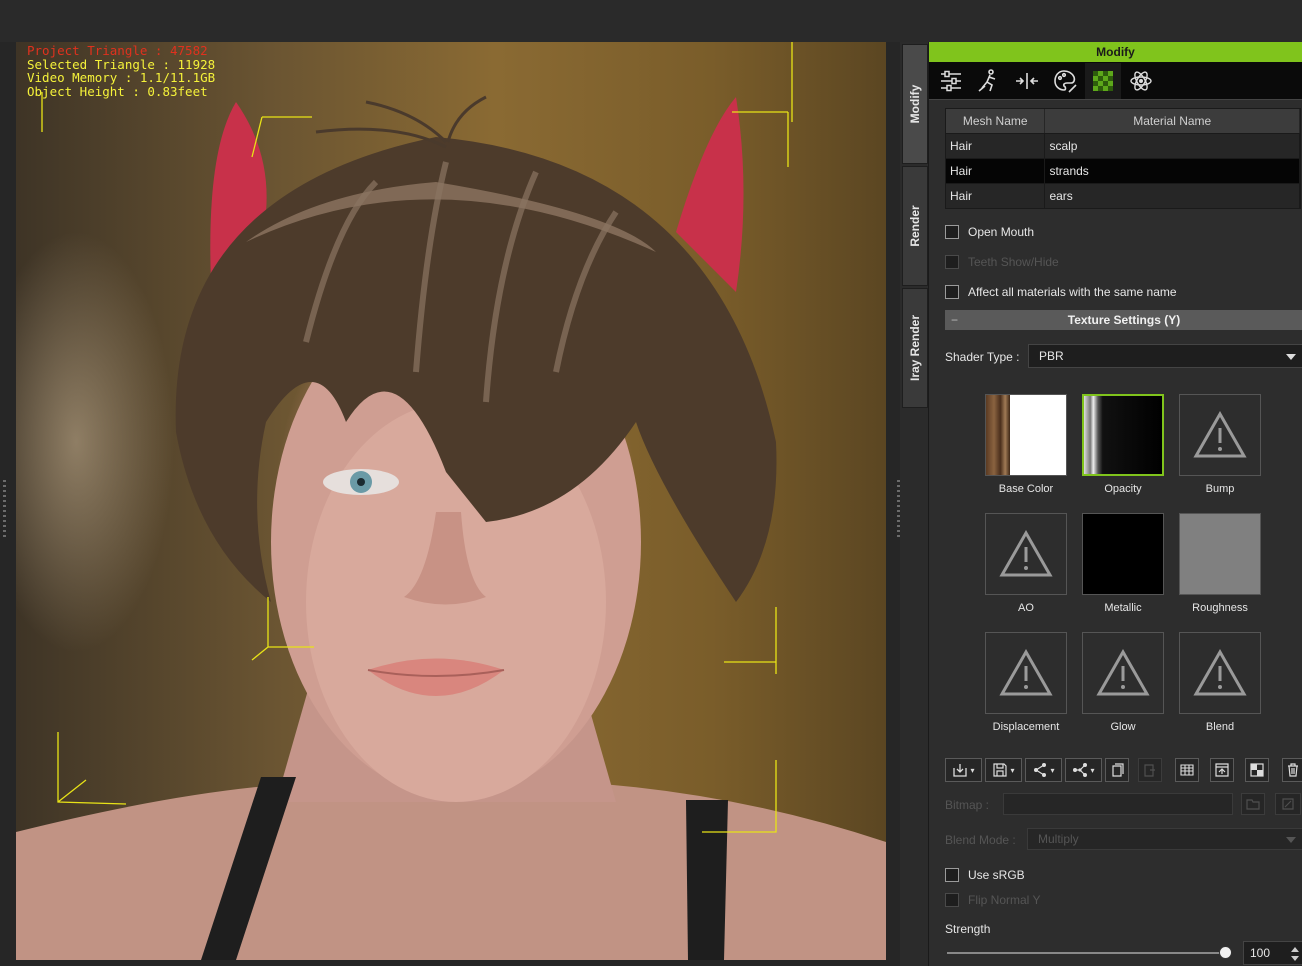 The width and height of the screenshot is (1302, 966). What do you see at coordinates (915, 104) in the screenshot?
I see `tab-modify: Modify` at bounding box center [915, 104].